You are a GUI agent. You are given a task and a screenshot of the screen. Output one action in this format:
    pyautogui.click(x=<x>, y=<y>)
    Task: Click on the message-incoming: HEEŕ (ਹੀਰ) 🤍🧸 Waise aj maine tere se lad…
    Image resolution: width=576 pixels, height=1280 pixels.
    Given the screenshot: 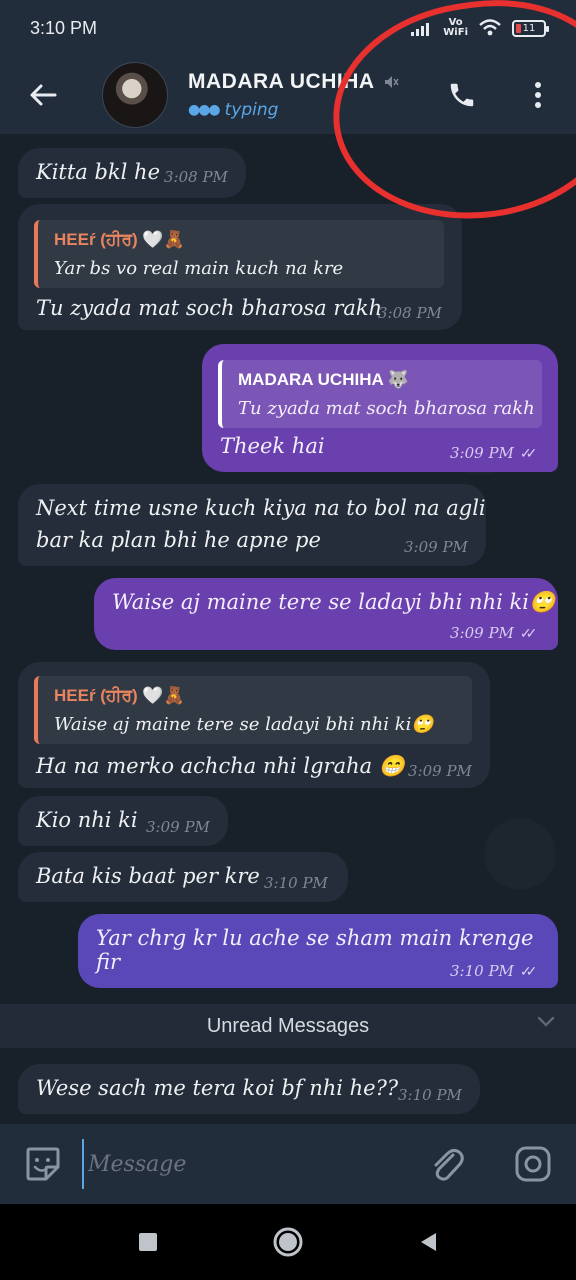 What is the action you would take?
    pyautogui.click(x=254, y=725)
    